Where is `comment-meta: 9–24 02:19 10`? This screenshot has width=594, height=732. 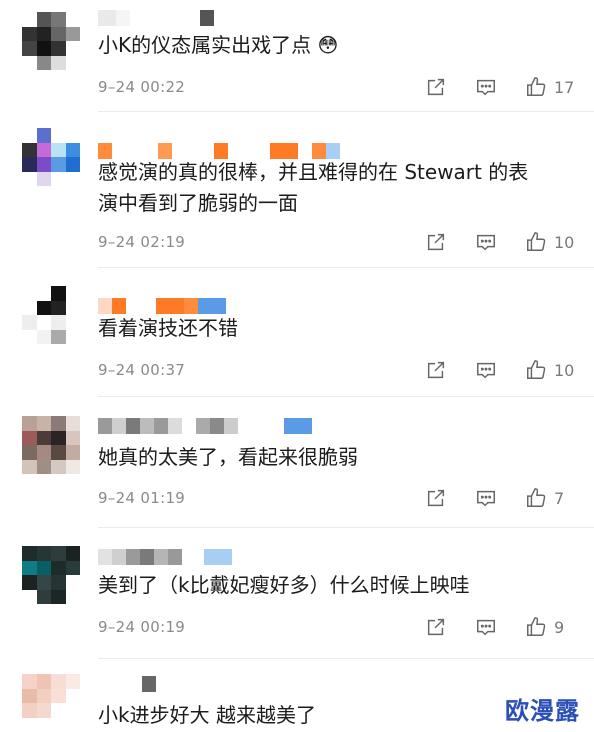
comment-meta: 9–24 02:19 10 is located at coordinates (337, 242).